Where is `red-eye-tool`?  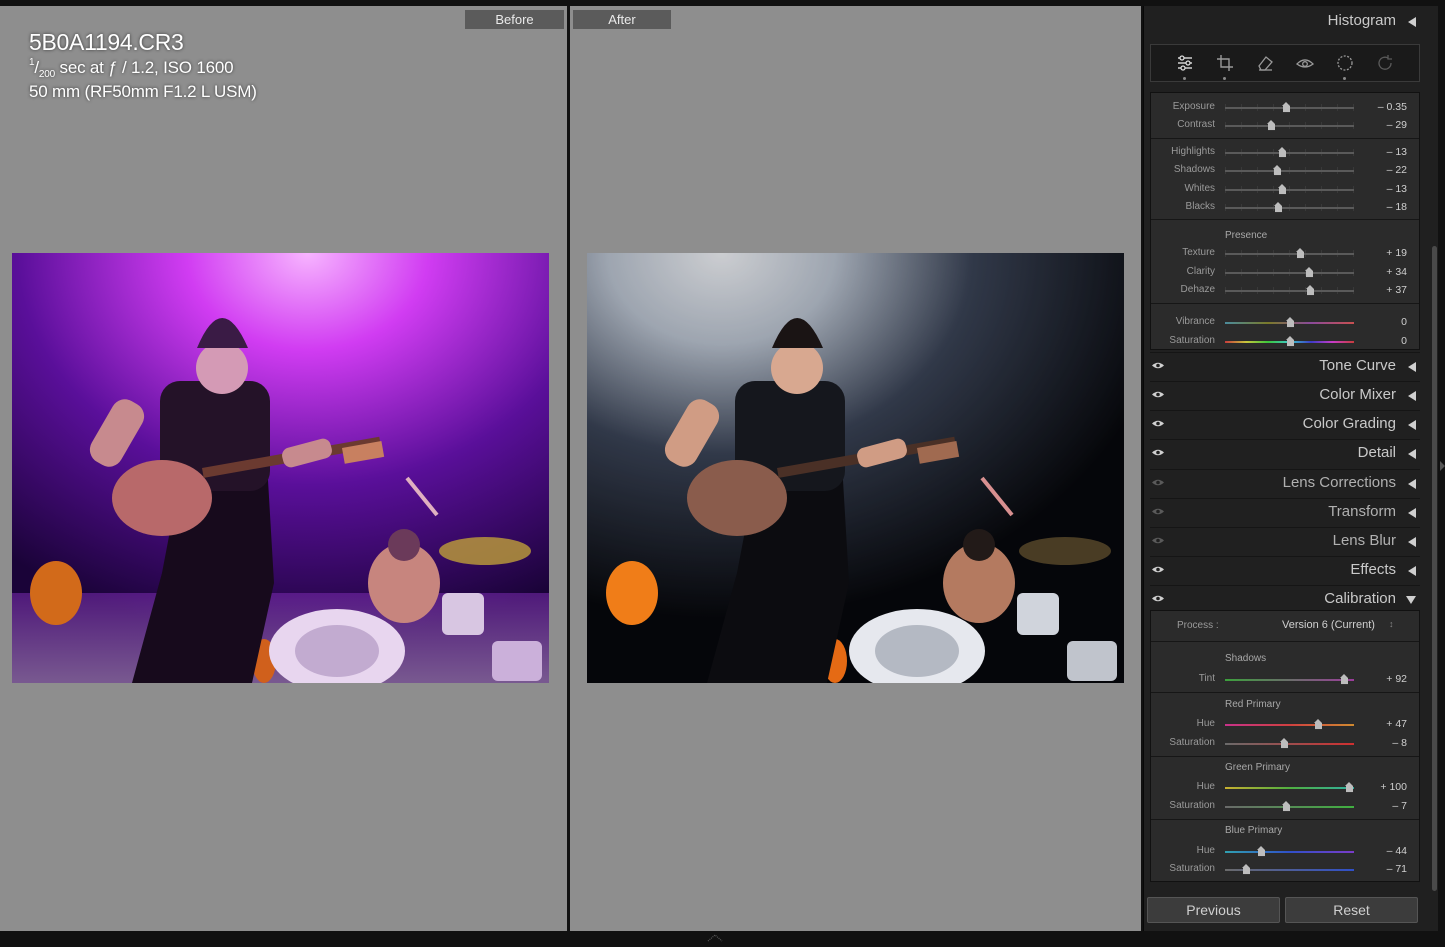
red-eye-tool is located at coordinates (1305, 63).